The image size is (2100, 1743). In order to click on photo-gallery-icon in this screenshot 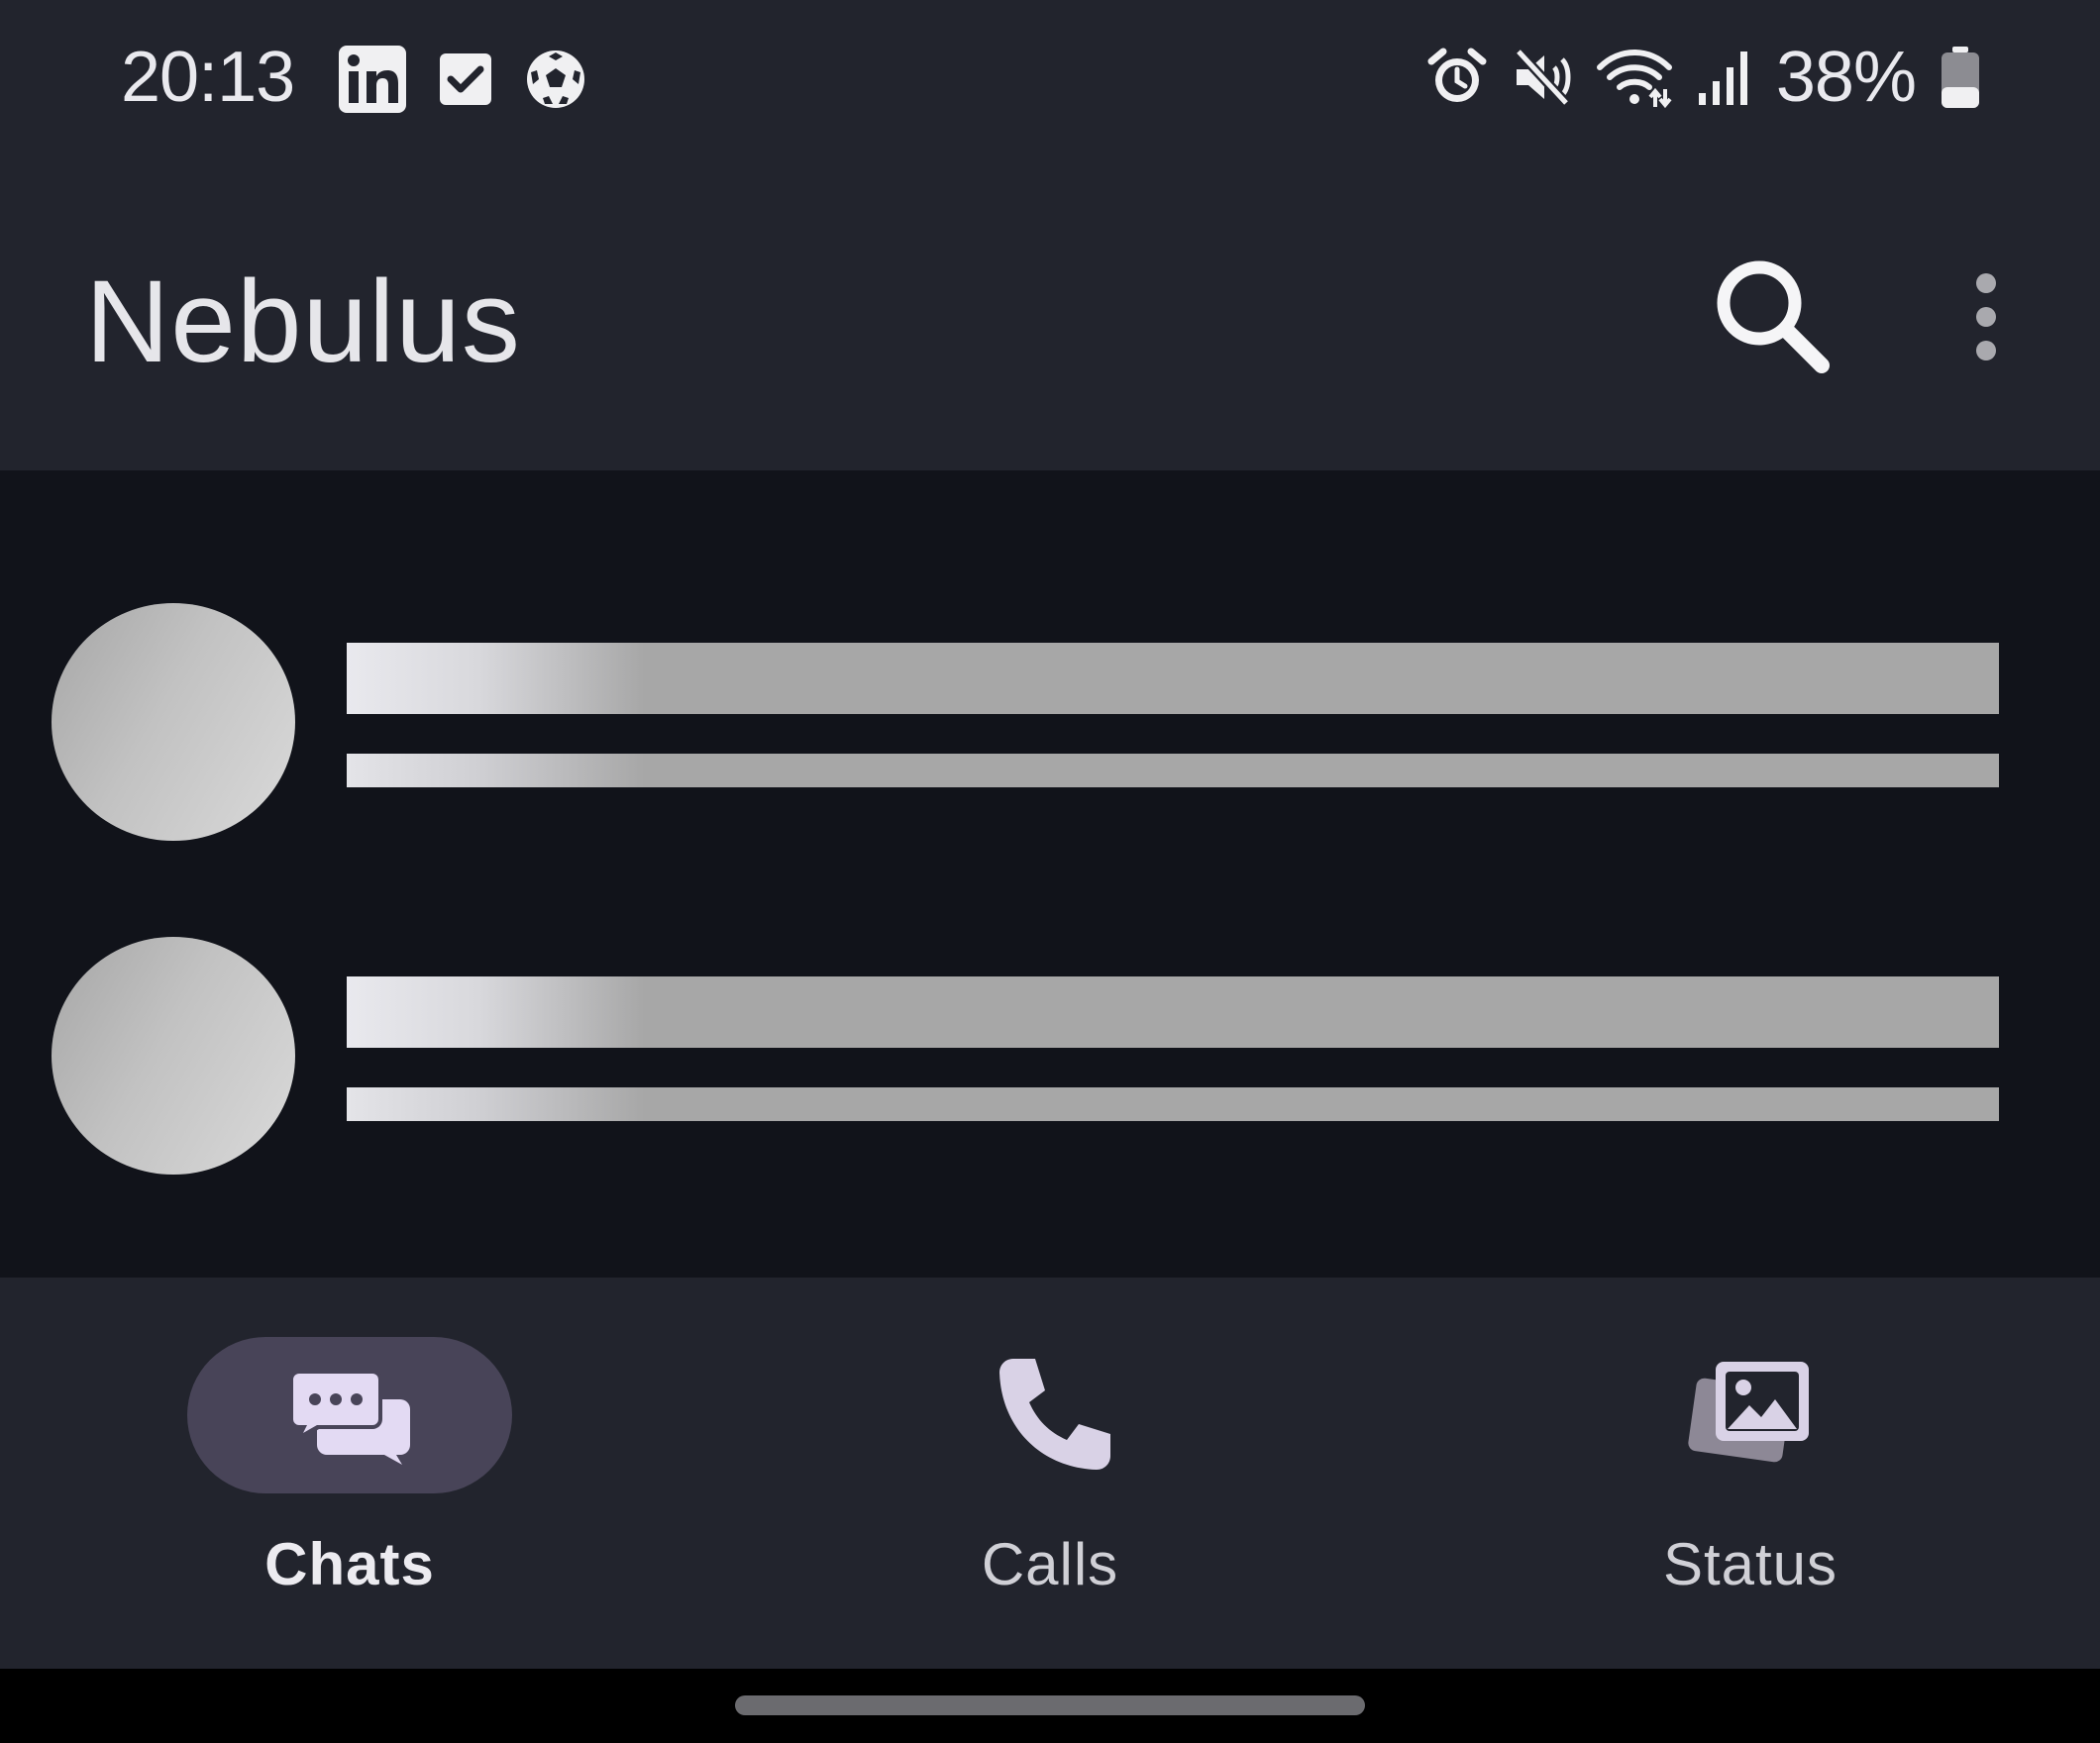, I will do `click(1748, 1412)`.